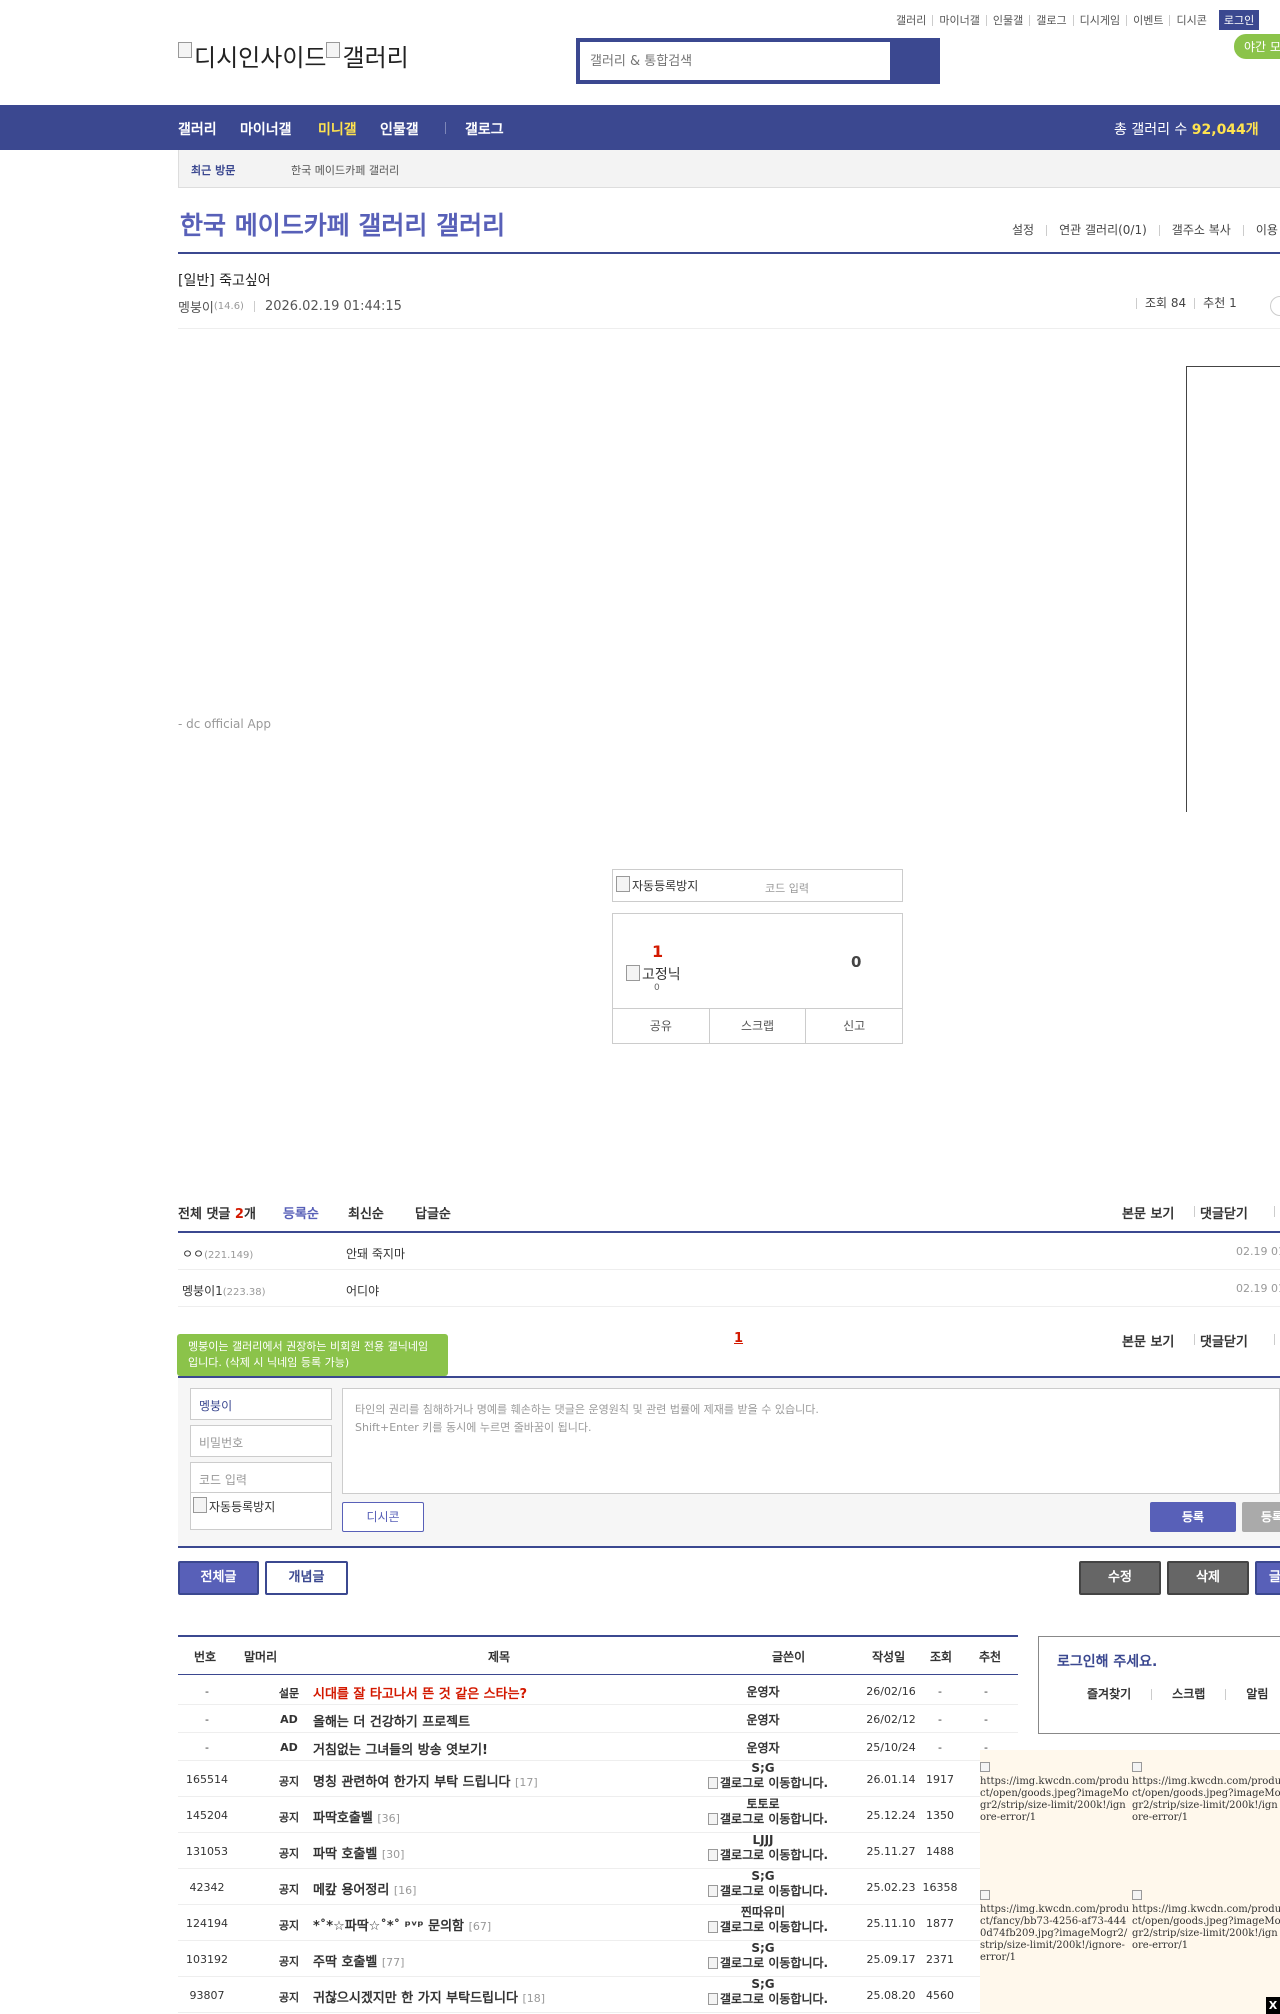  Describe the element at coordinates (1257, 46) in the screenshot. I see `night-mode-button: 야간 모` at that location.